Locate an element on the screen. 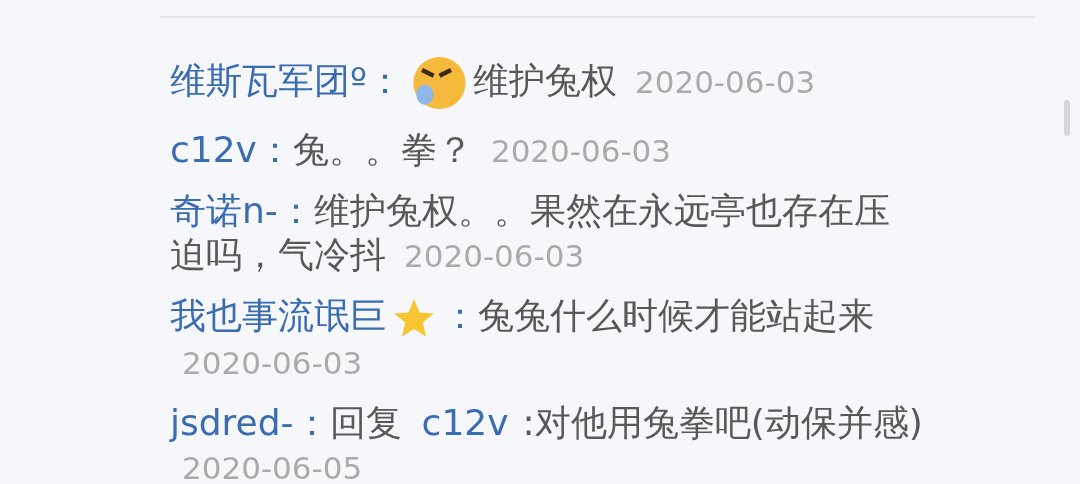 This screenshot has height=484, width=1080. reply-link: c12v is located at coordinates (465, 423).